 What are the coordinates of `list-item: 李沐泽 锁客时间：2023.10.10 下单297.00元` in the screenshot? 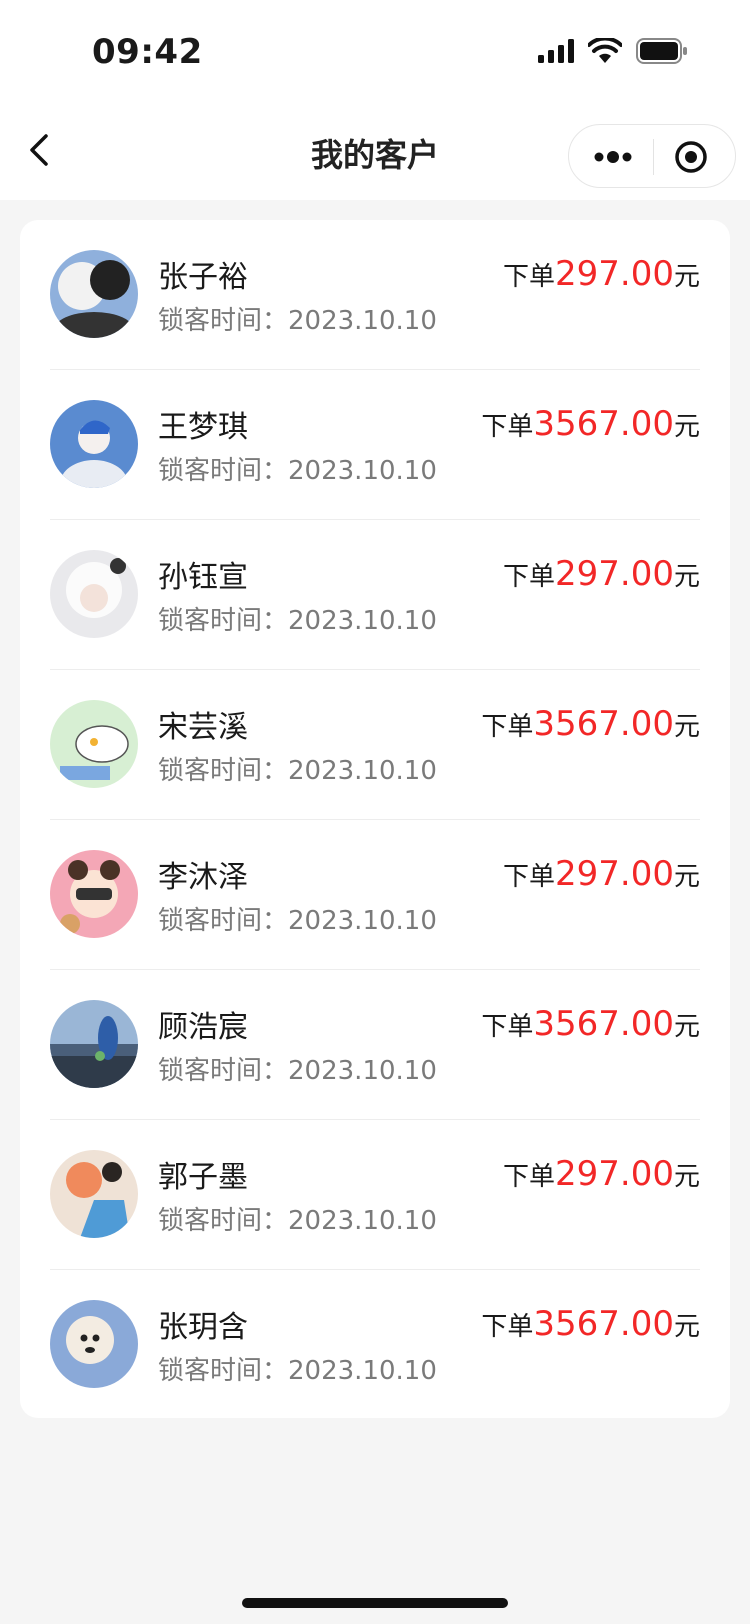 It's located at (375, 895).